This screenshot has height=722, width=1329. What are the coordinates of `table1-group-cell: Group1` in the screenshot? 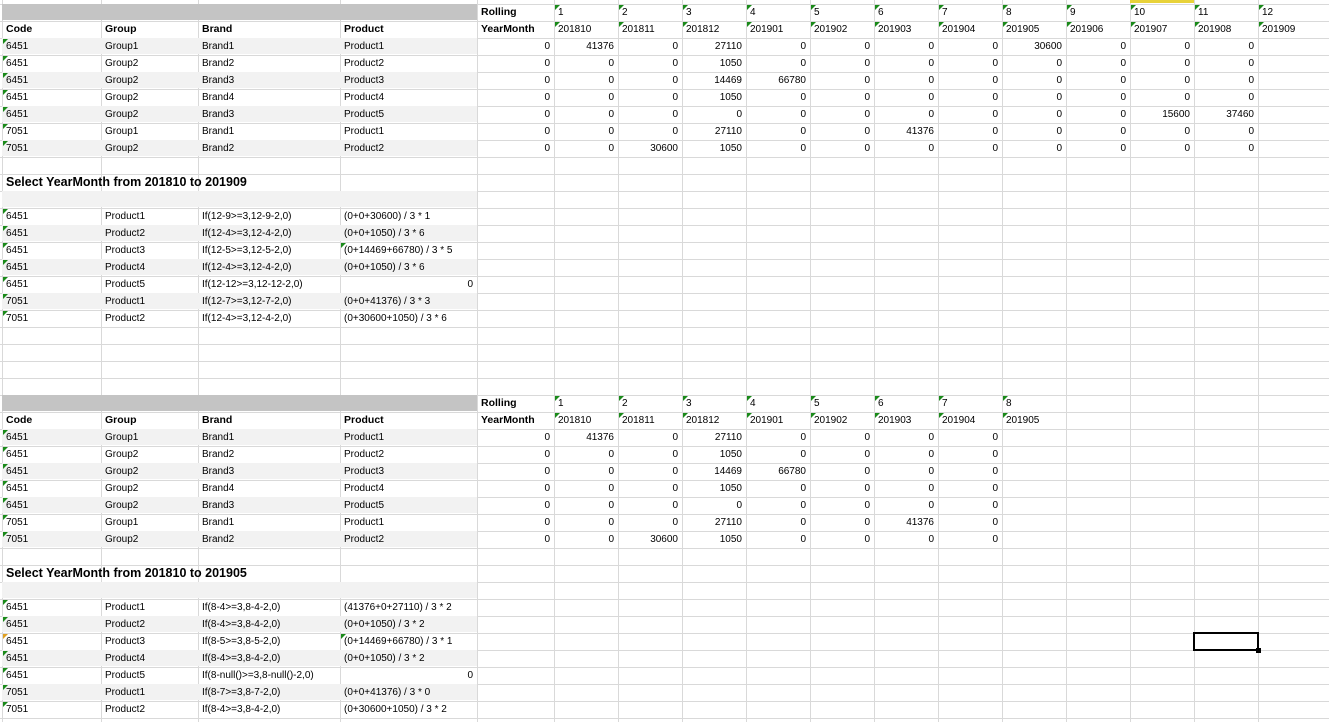 It's located at (150, 46).